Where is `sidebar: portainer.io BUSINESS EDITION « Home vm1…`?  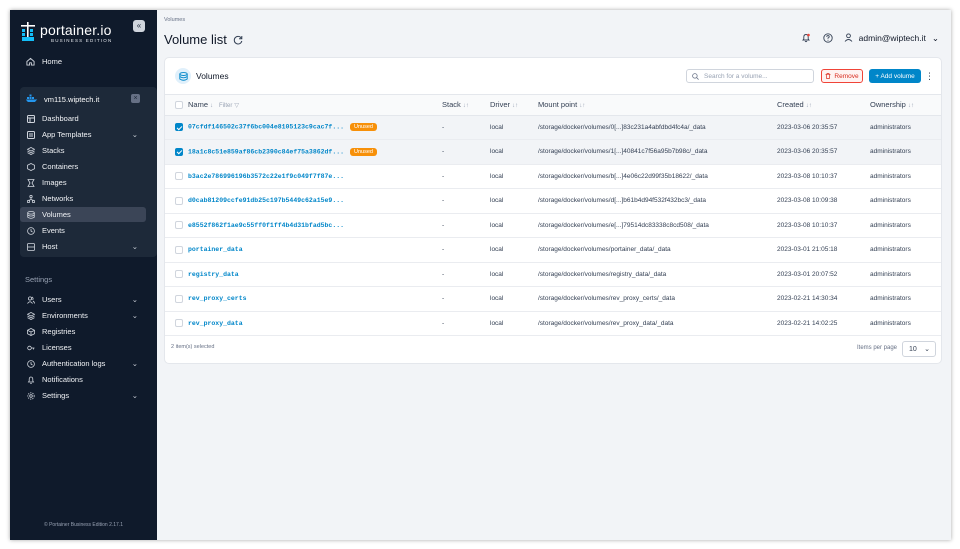 sidebar: portainer.io BUSINESS EDITION « Home vm1… is located at coordinates (83, 275).